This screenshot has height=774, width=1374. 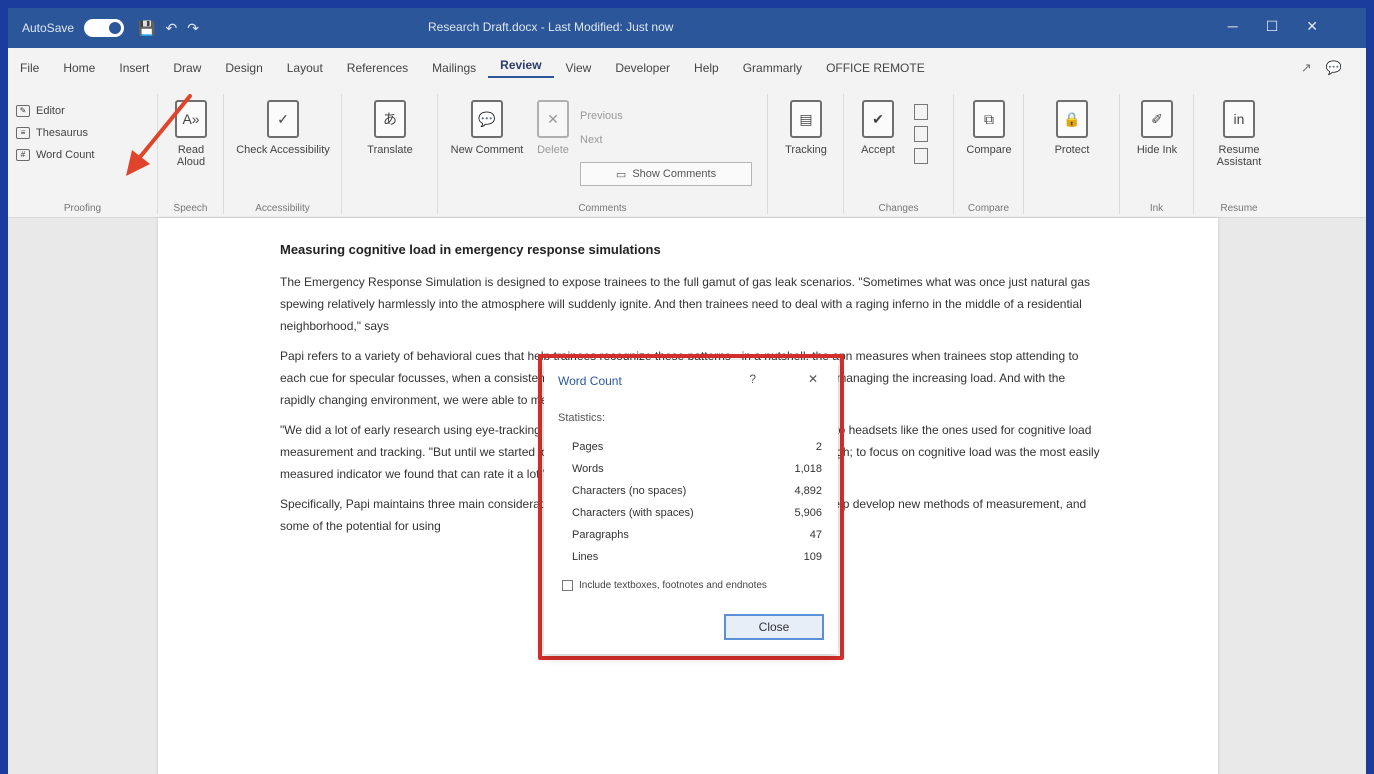 I want to click on delete-comment-button: ✕ Delete, so click(x=553, y=128).